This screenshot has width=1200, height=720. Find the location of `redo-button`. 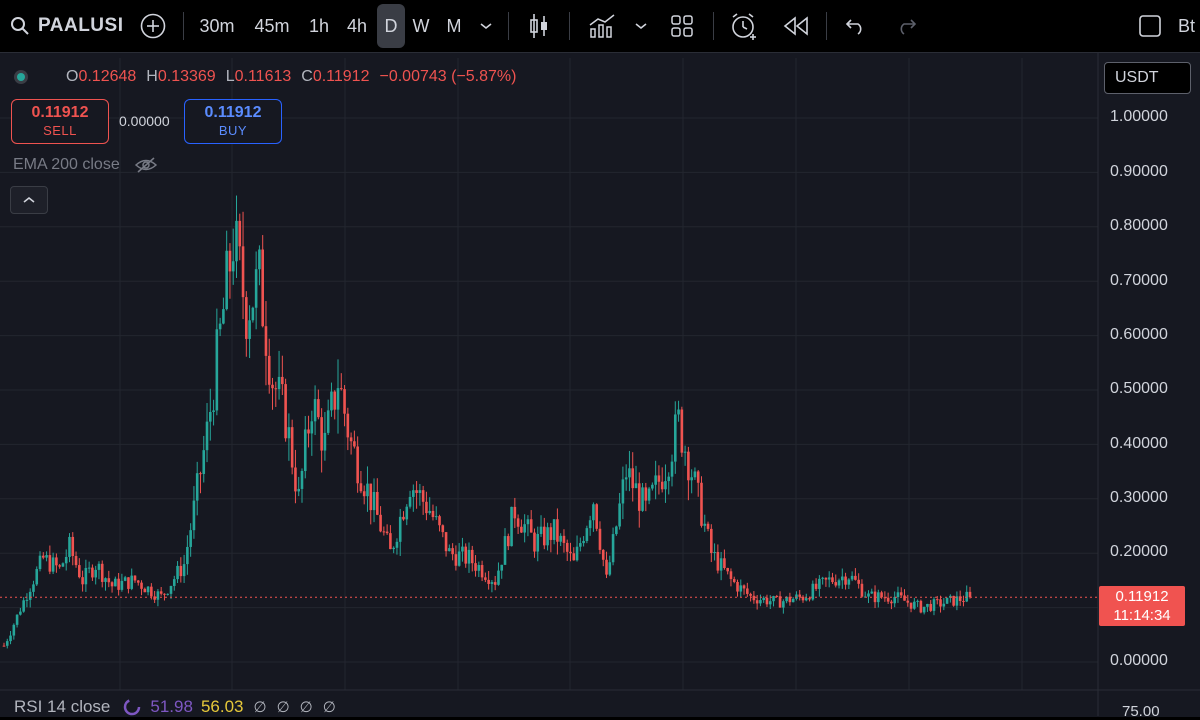

redo-button is located at coordinates (906, 26).